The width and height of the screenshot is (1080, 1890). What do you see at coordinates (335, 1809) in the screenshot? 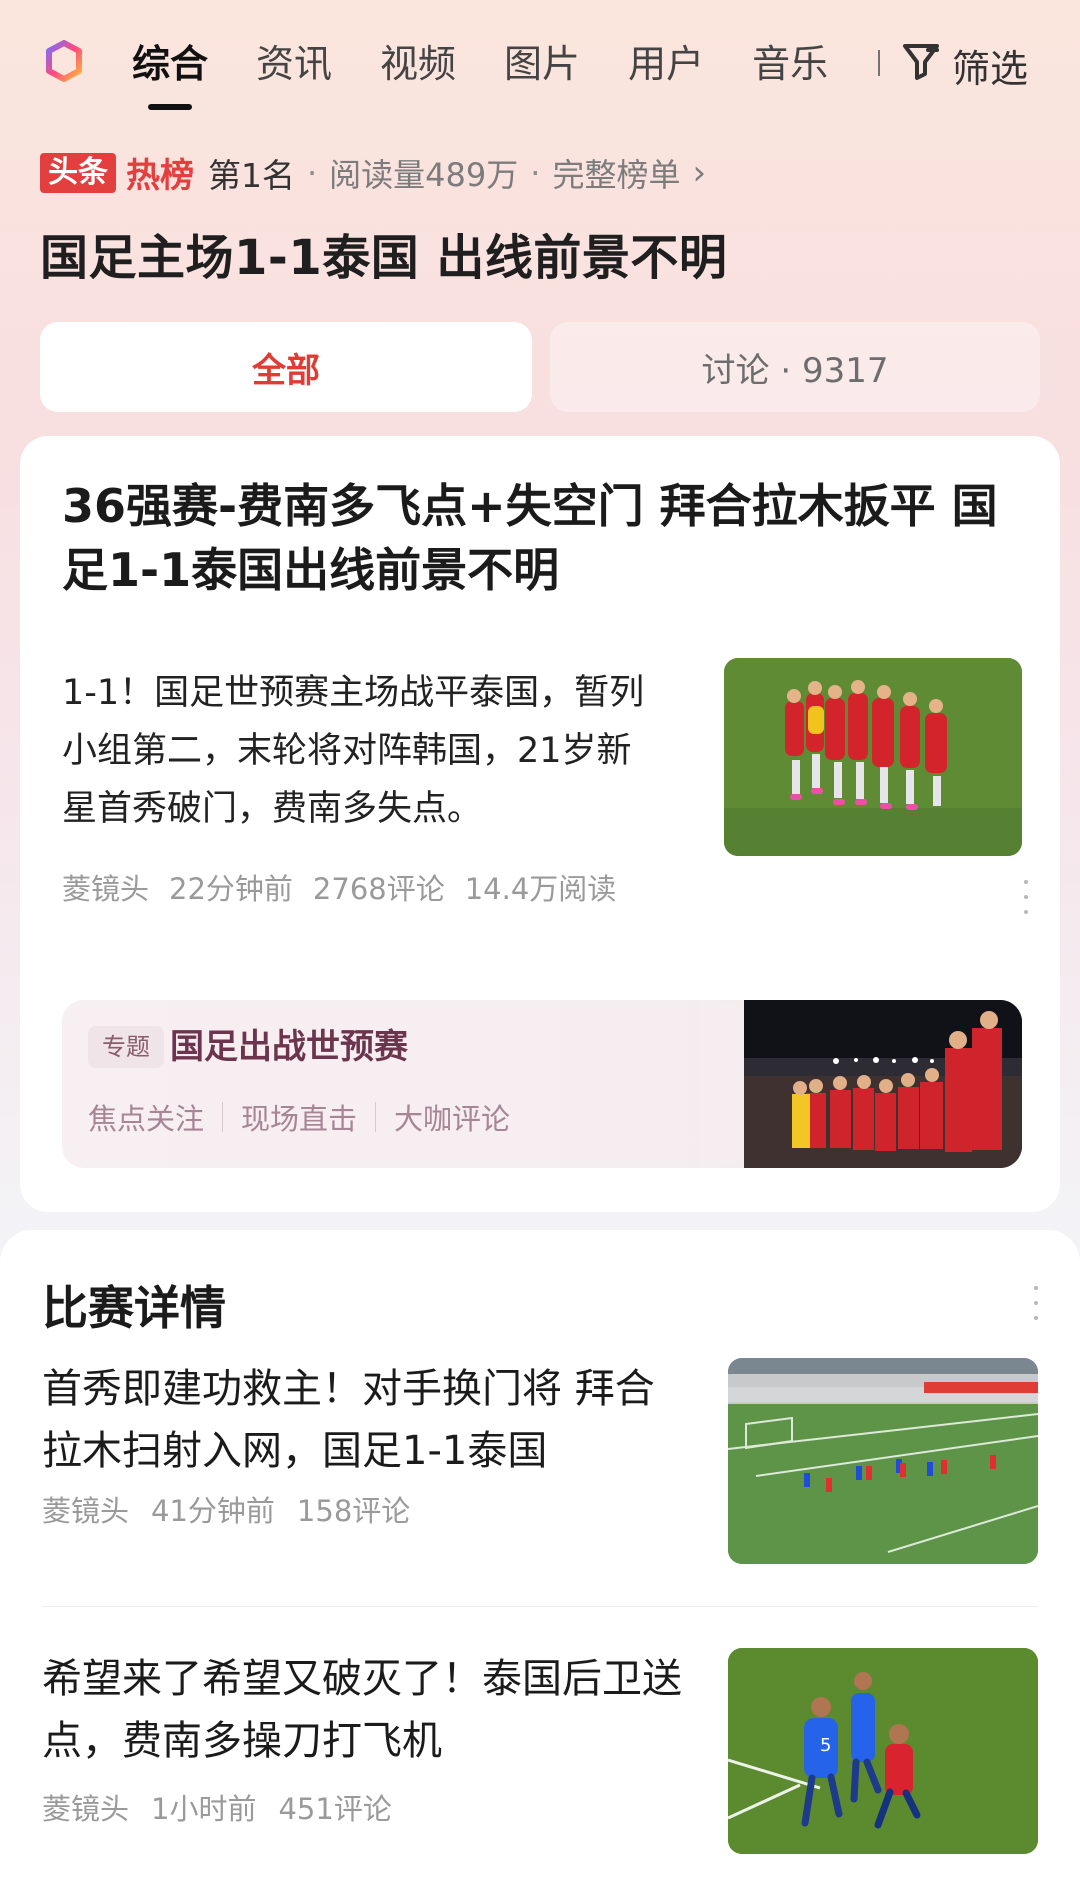
I see `comments-count: 451评论` at bounding box center [335, 1809].